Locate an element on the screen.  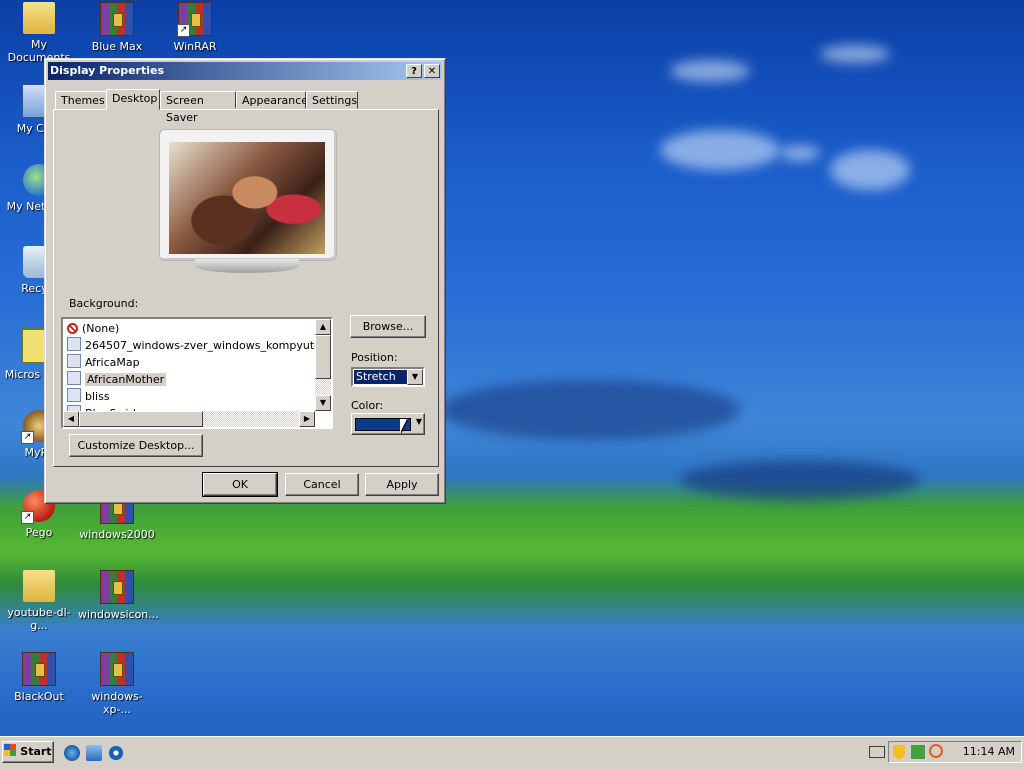
tab-appearance: Appearance is located at coordinates (272, 100).